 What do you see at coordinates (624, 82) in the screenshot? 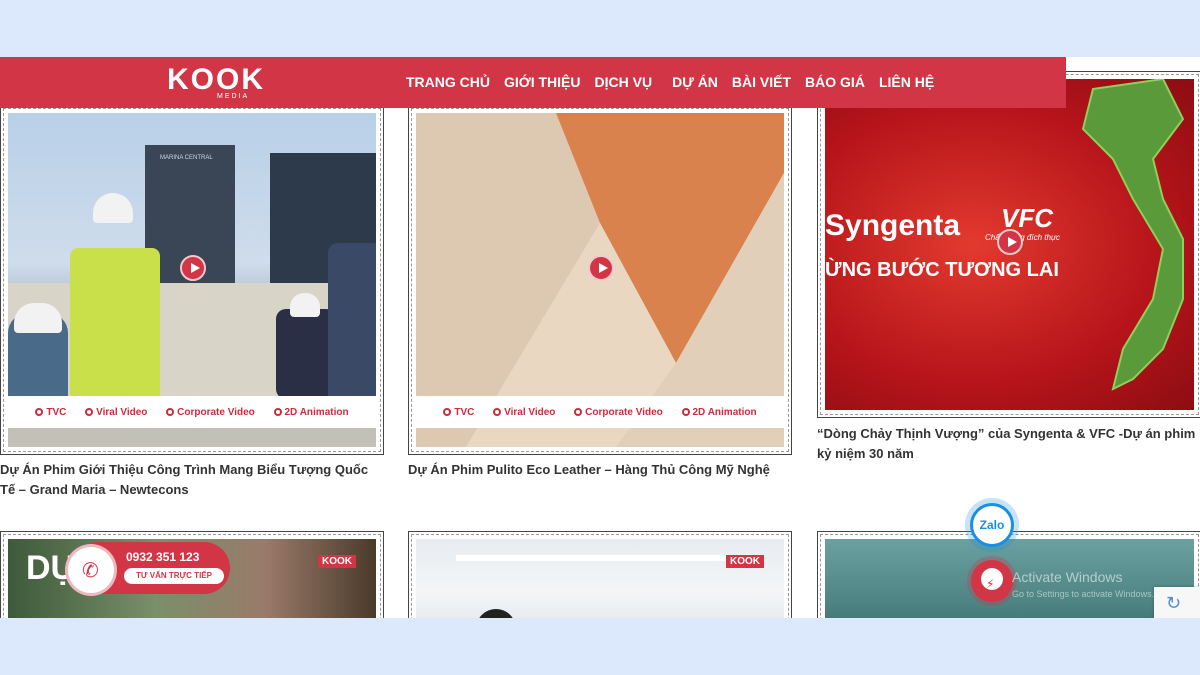
I see `nav-item-dich-vu: DỊCH VỤ` at bounding box center [624, 82].